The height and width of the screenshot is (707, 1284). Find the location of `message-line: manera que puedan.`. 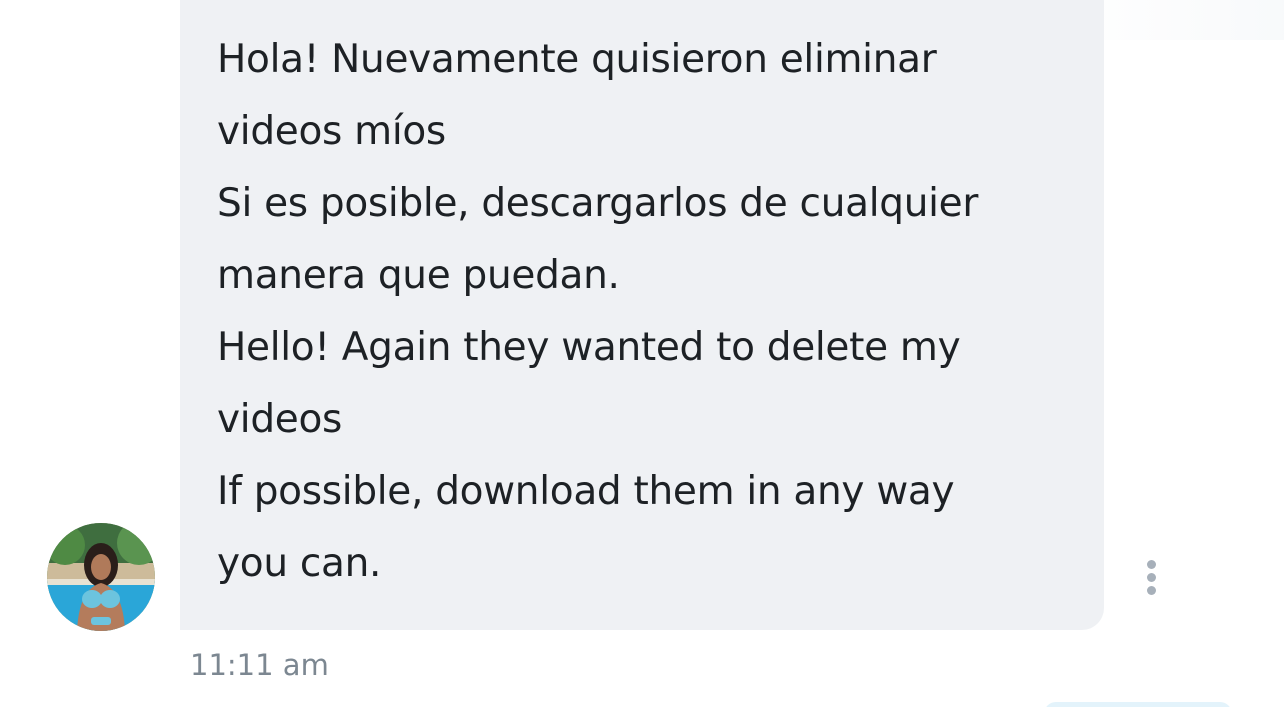

message-line: manera que puedan. is located at coordinates (418, 275).